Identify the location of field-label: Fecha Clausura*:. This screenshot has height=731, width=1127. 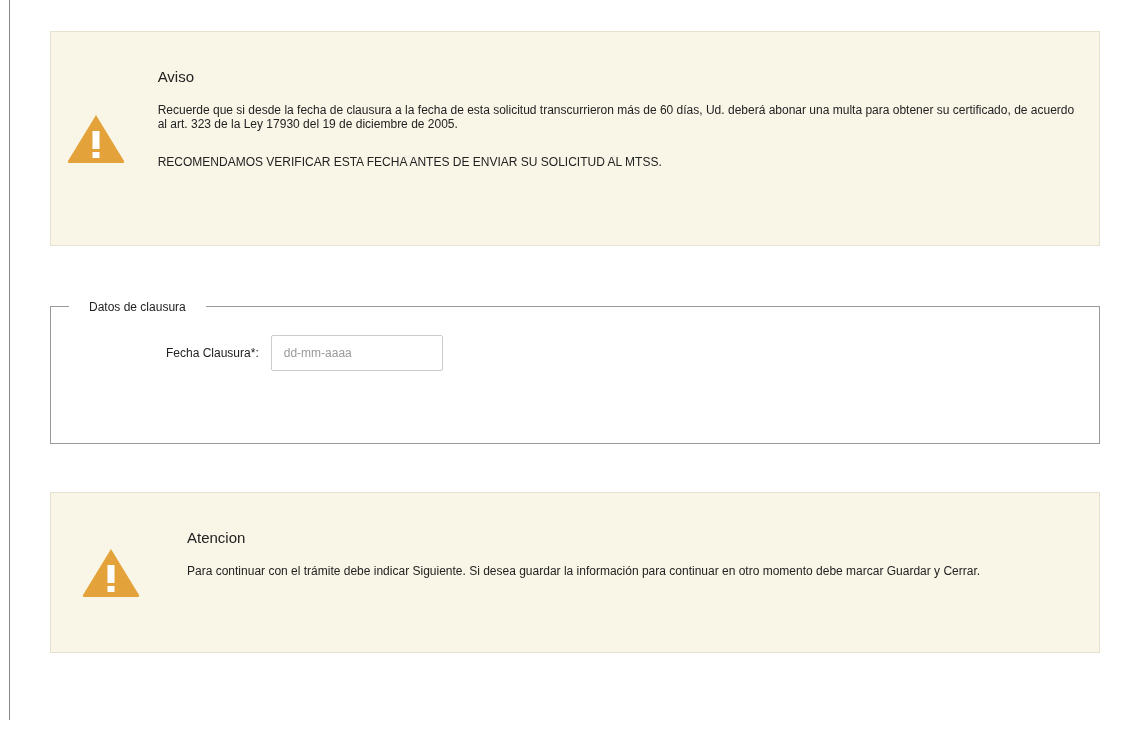
(212, 353).